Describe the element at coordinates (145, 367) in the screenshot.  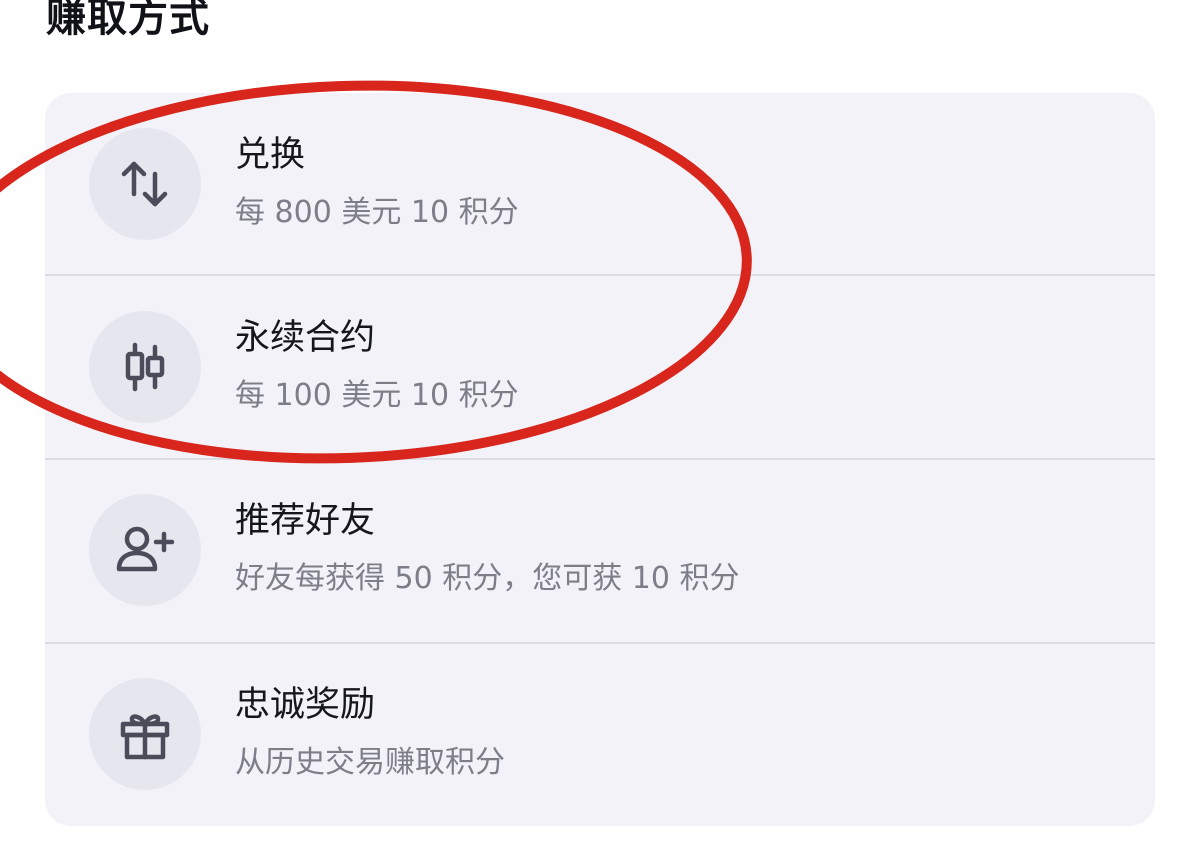
I see `candlestick-icon` at that location.